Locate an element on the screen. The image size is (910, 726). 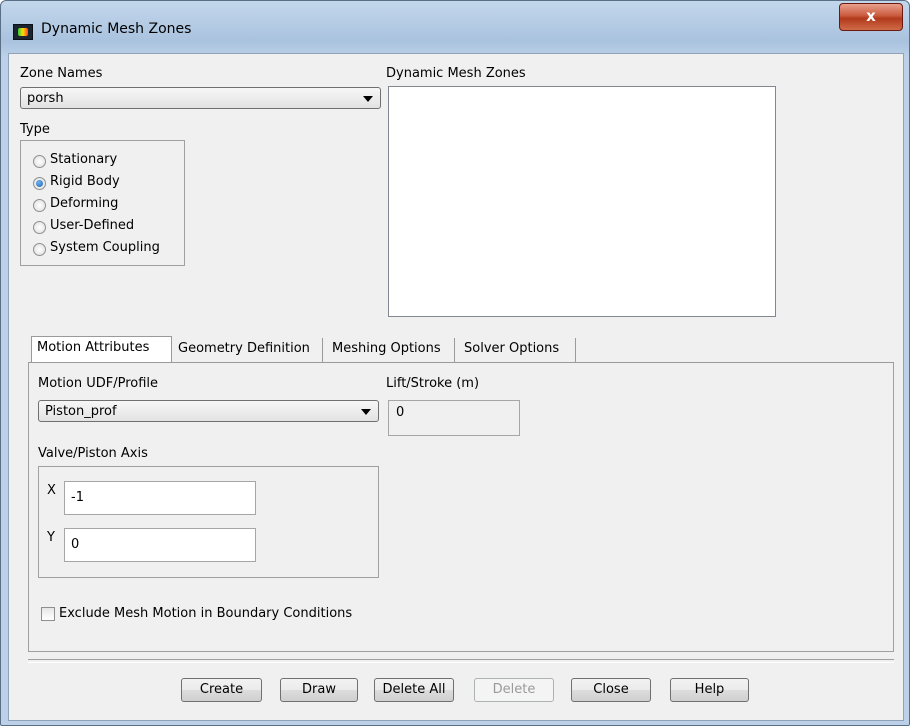
zone-names-value: porsh is located at coordinates (45, 98).